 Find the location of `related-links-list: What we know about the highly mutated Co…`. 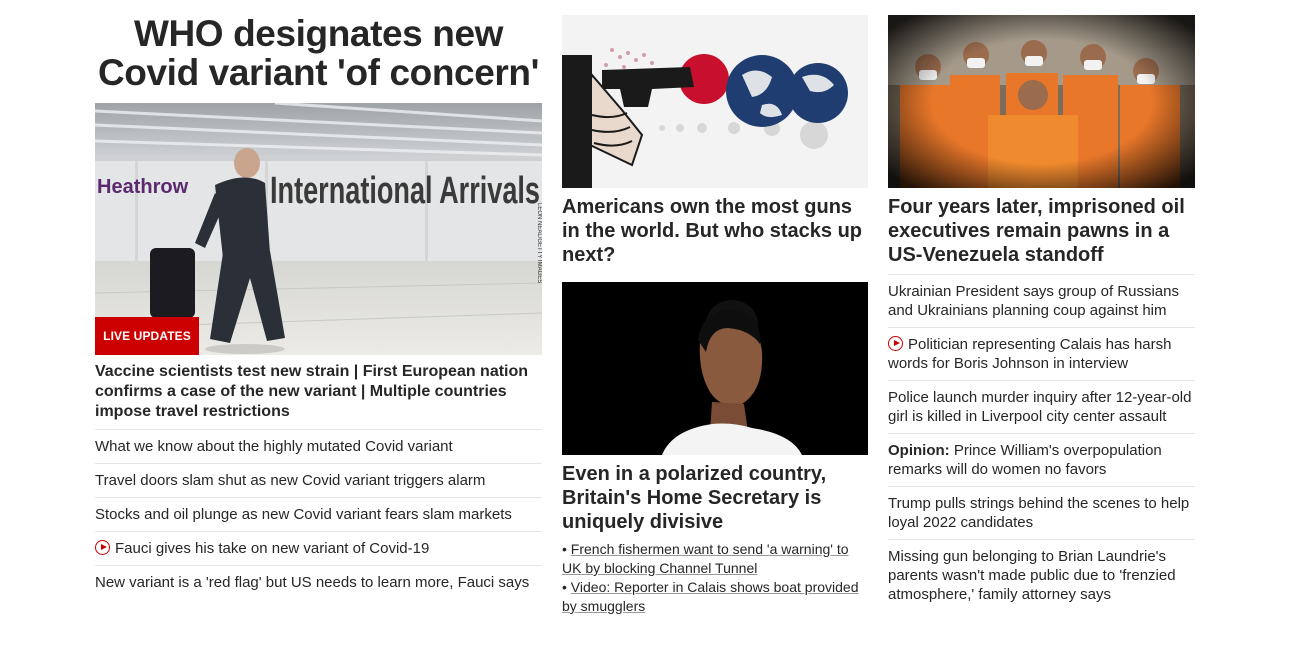

related-links-list: What we know about the highly mutated Co… is located at coordinates (318, 514).